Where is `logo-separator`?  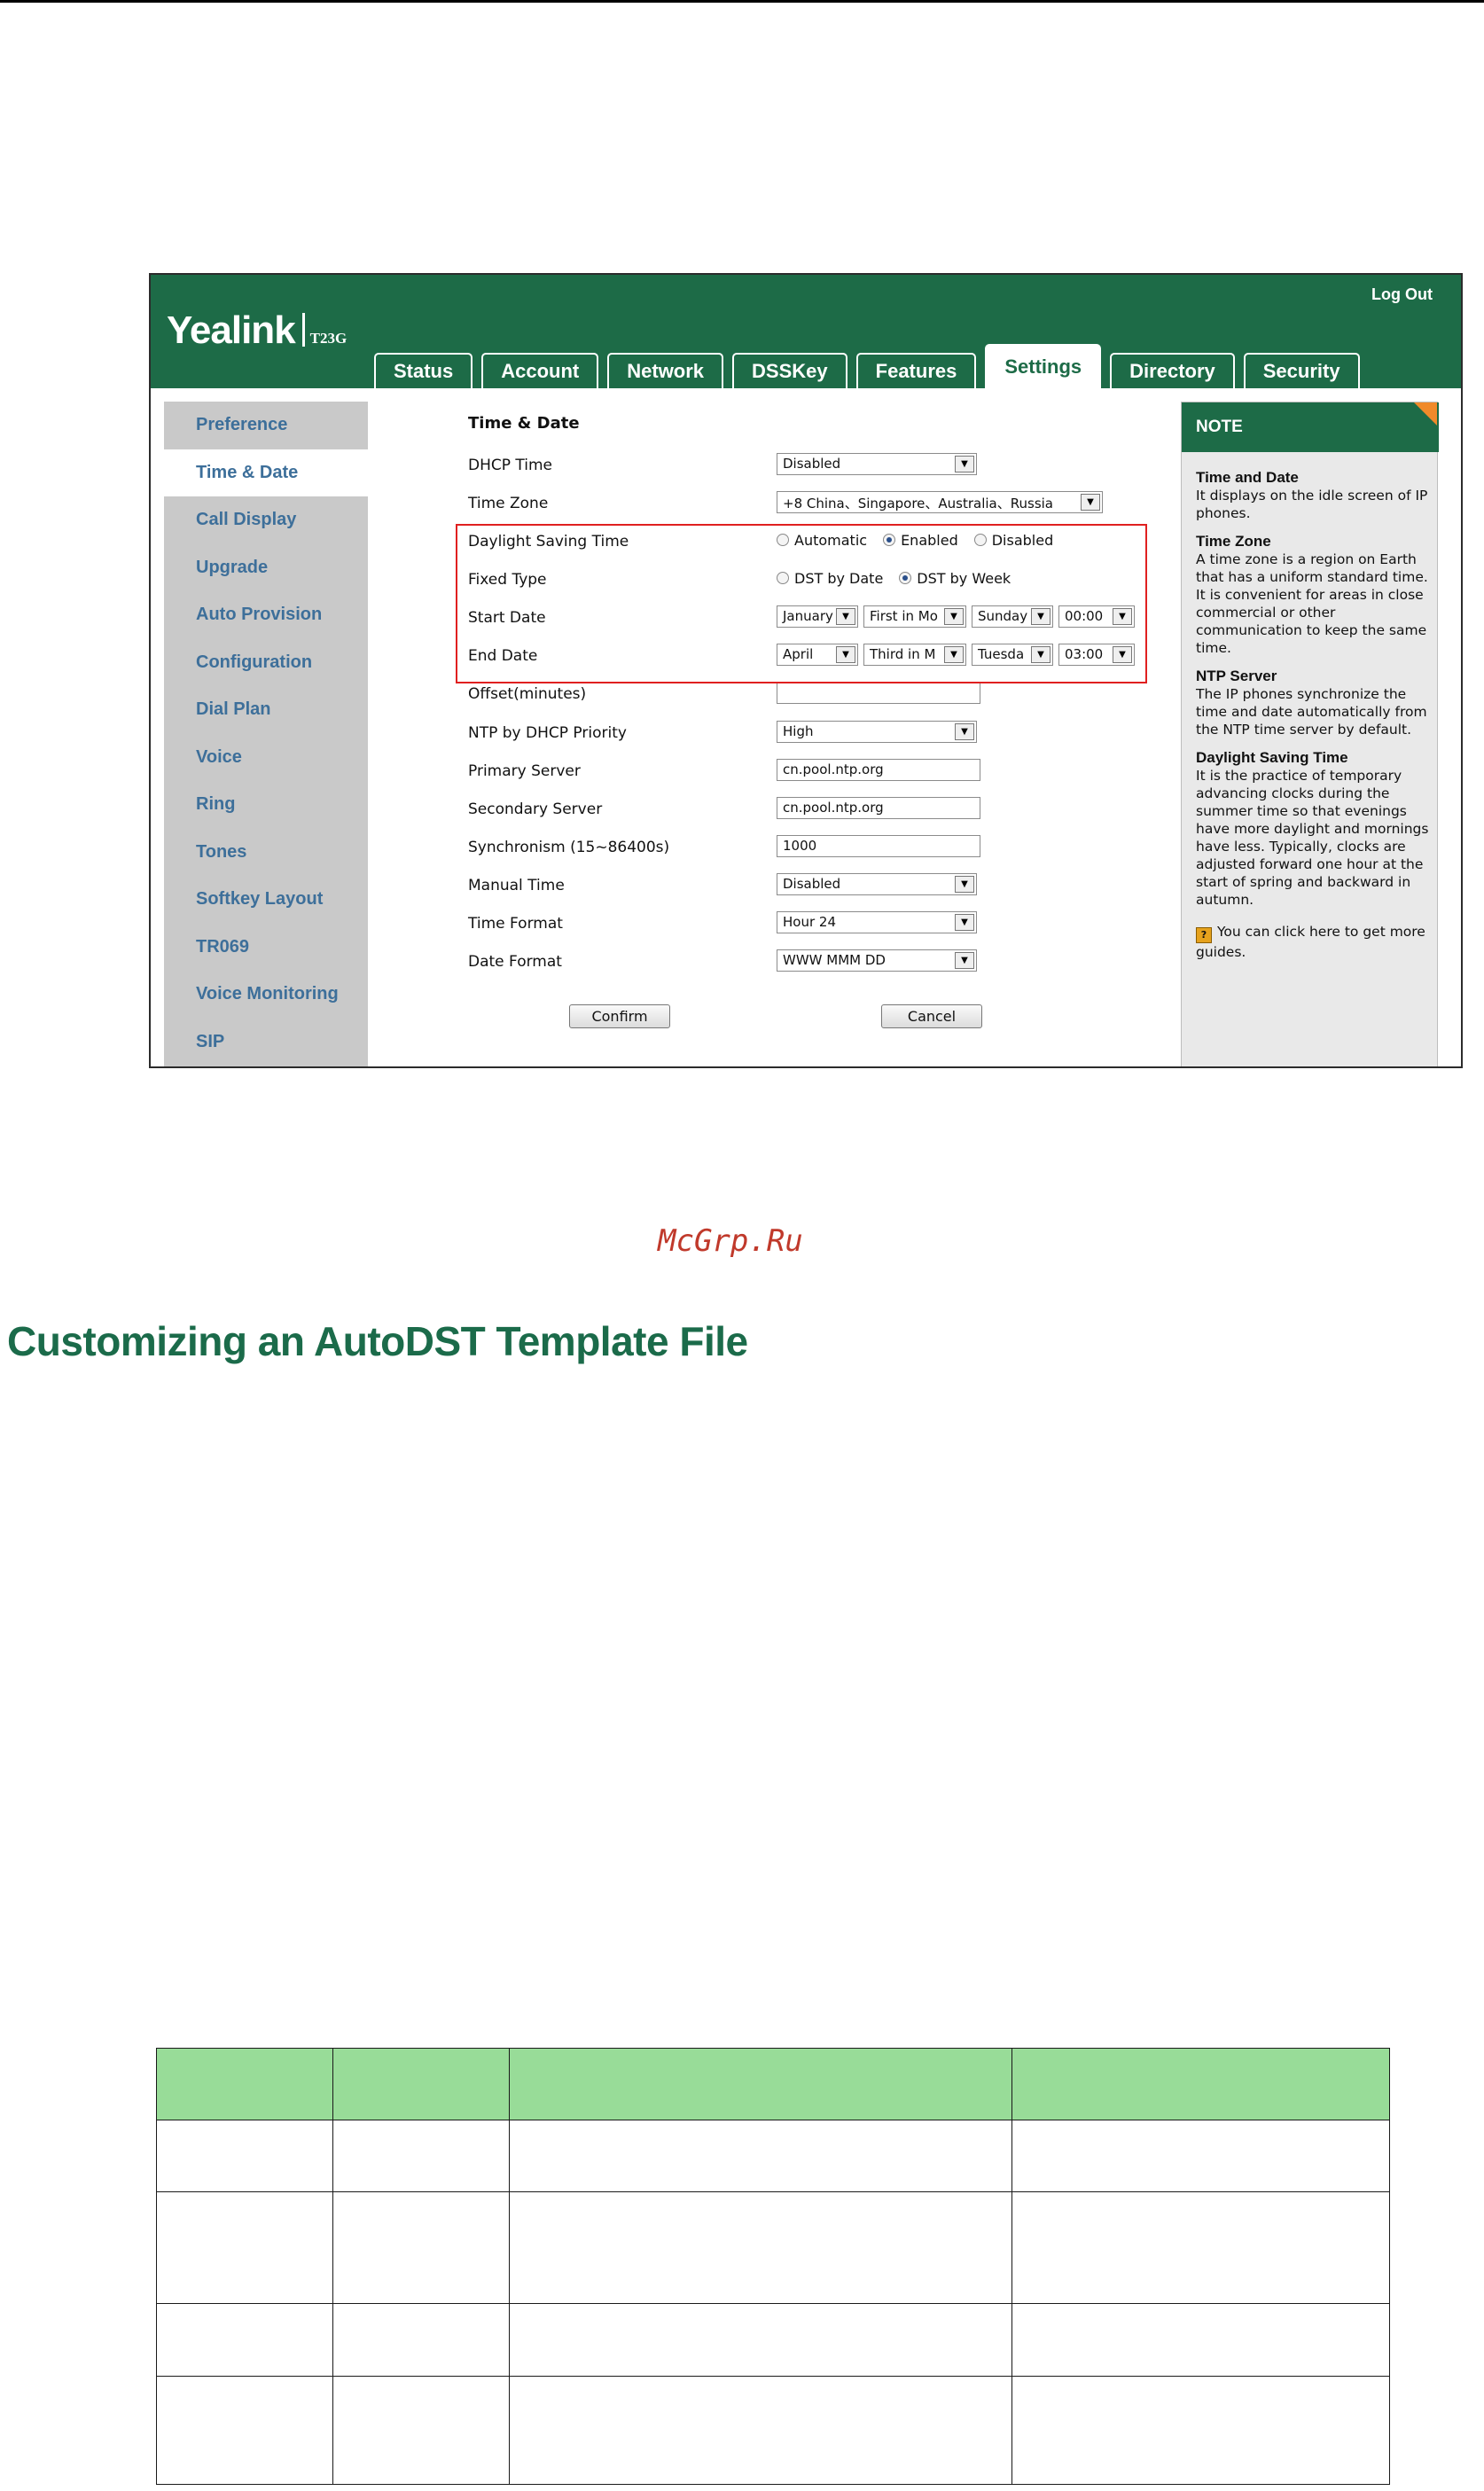 logo-separator is located at coordinates (303, 330).